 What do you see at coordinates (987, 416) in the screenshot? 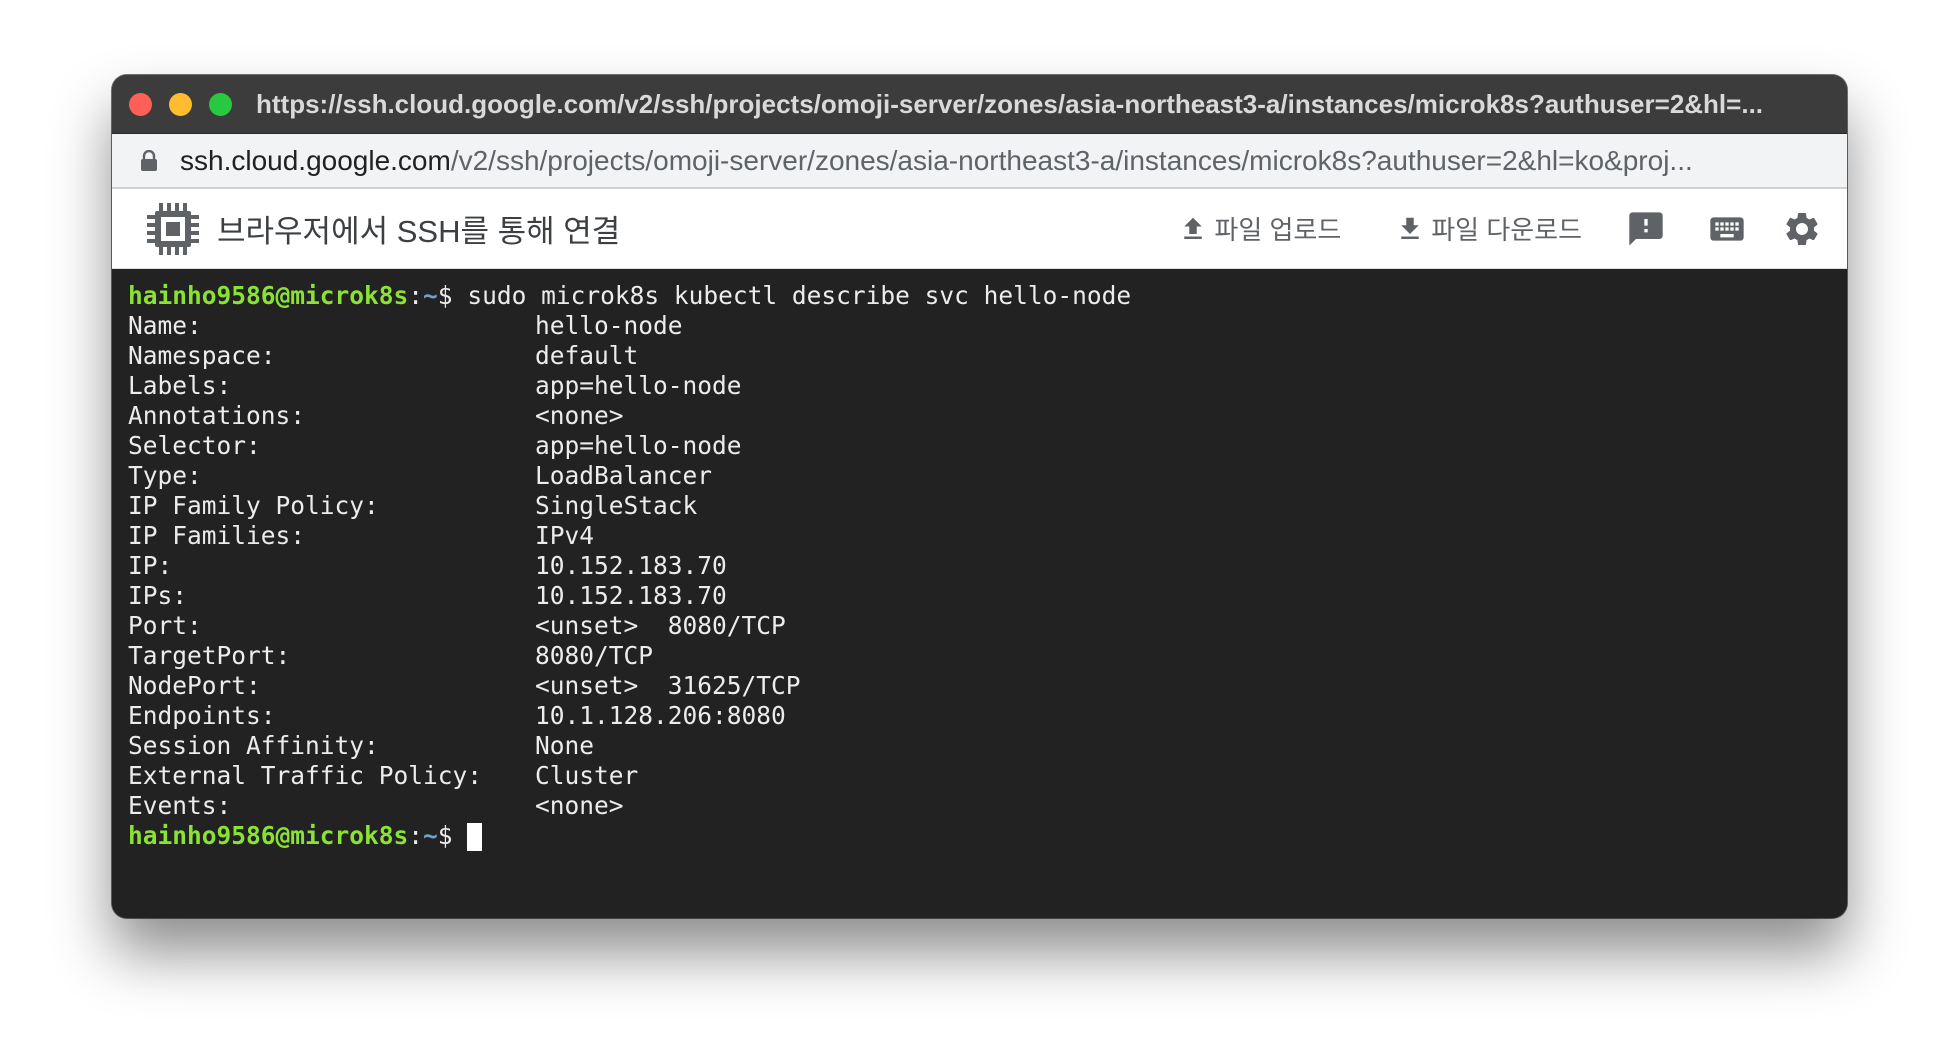
I see `output-row: Annotations: <none>` at bounding box center [987, 416].